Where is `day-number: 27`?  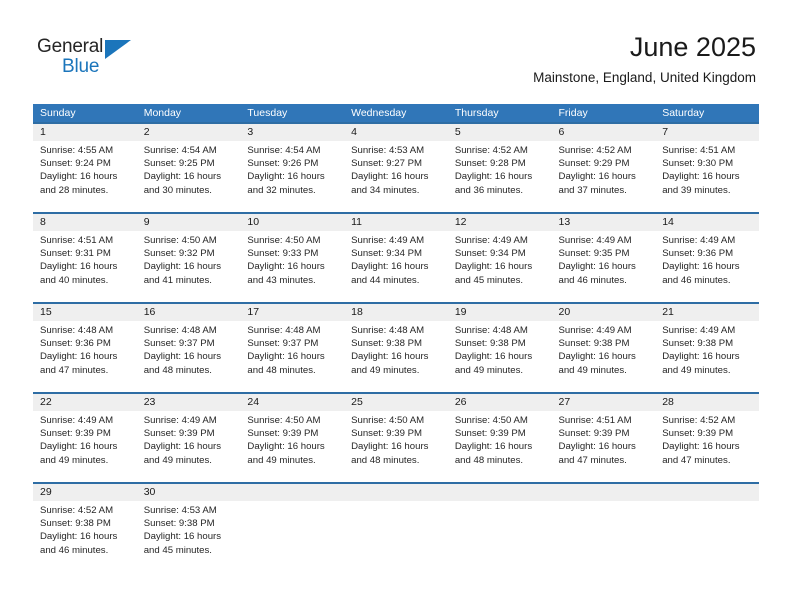 day-number: 27 is located at coordinates (604, 402).